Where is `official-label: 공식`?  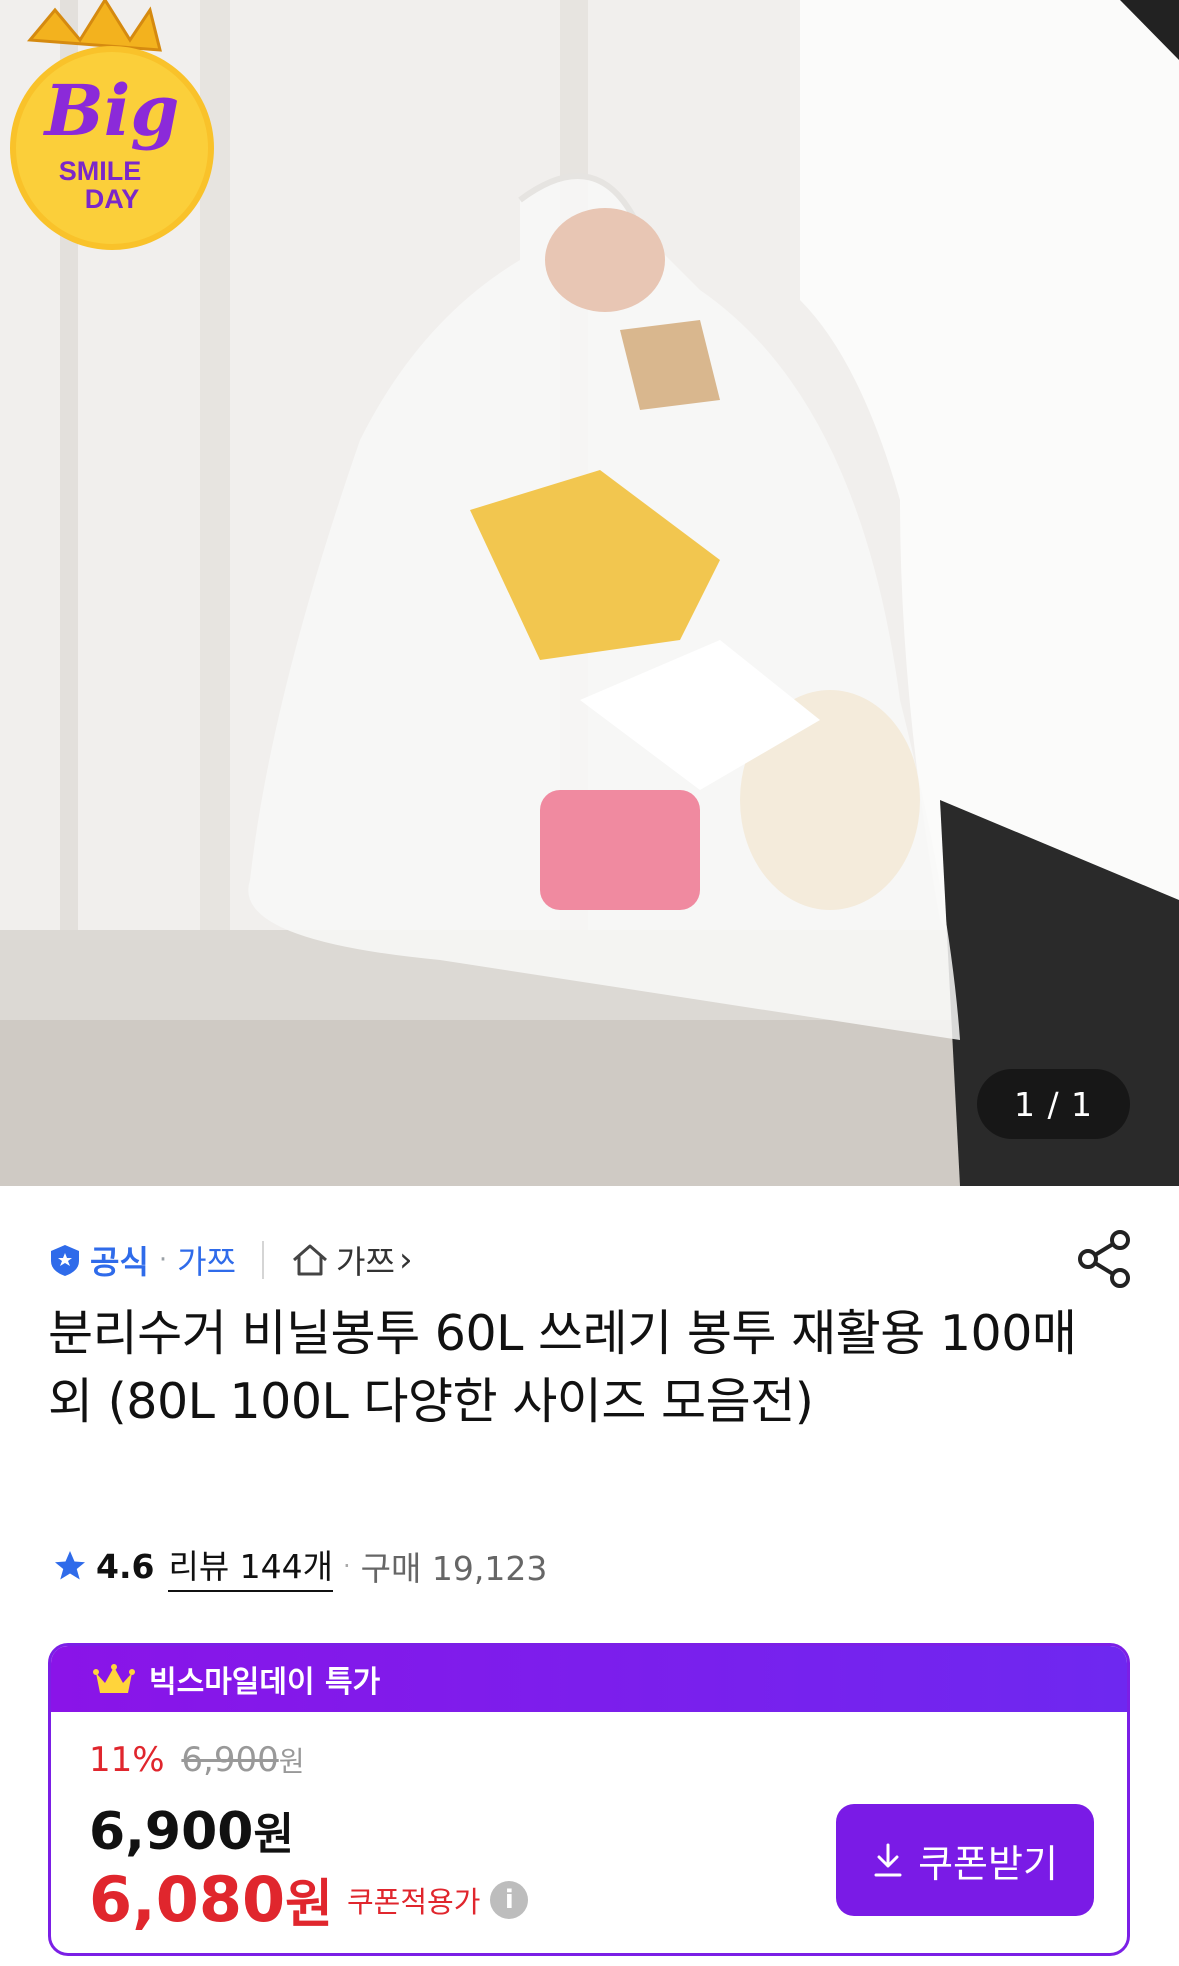 official-label: 공식 is located at coordinates (119, 1262).